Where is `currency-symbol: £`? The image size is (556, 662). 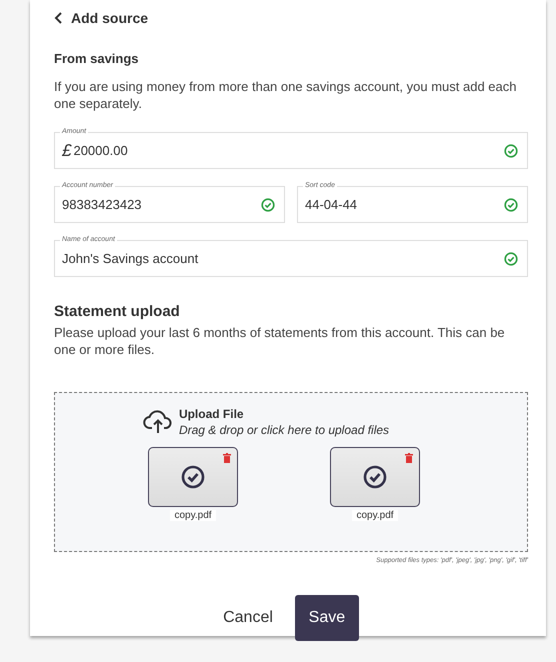
currency-symbol: £ is located at coordinates (67, 150).